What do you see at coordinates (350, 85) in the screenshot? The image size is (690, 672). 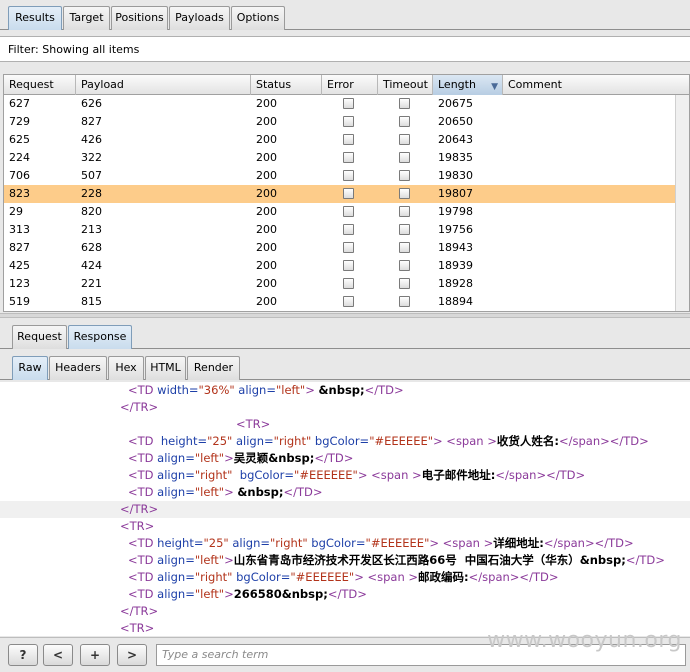 I see `col-error: Error` at bounding box center [350, 85].